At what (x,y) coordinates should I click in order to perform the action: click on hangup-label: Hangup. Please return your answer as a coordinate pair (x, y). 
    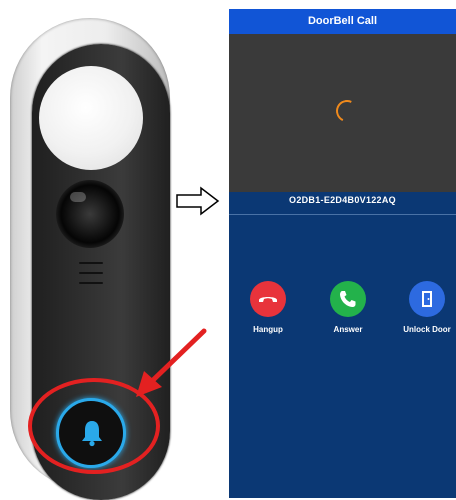
    Looking at the image, I should click on (268, 329).